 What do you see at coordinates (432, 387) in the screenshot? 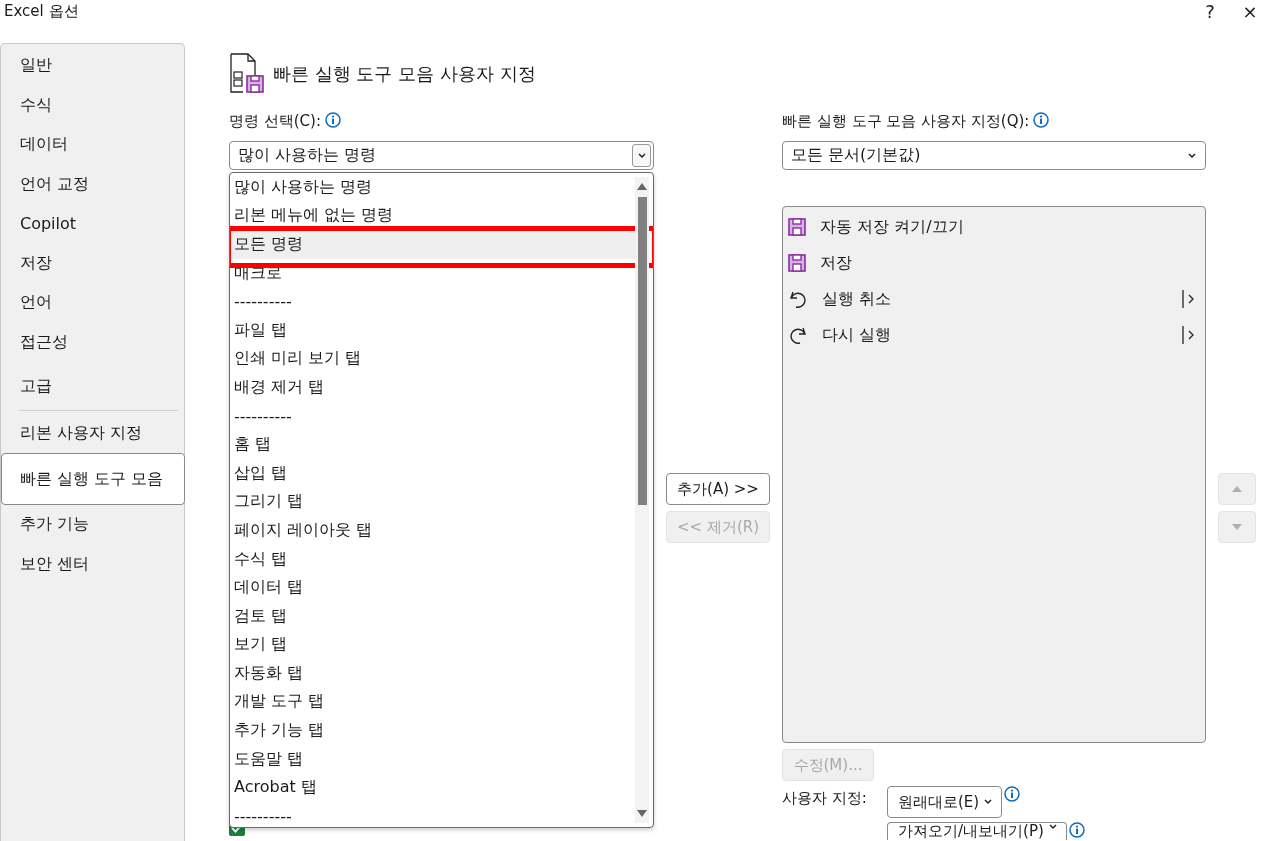
I see `dropdown-option: 배경 제거 탭` at bounding box center [432, 387].